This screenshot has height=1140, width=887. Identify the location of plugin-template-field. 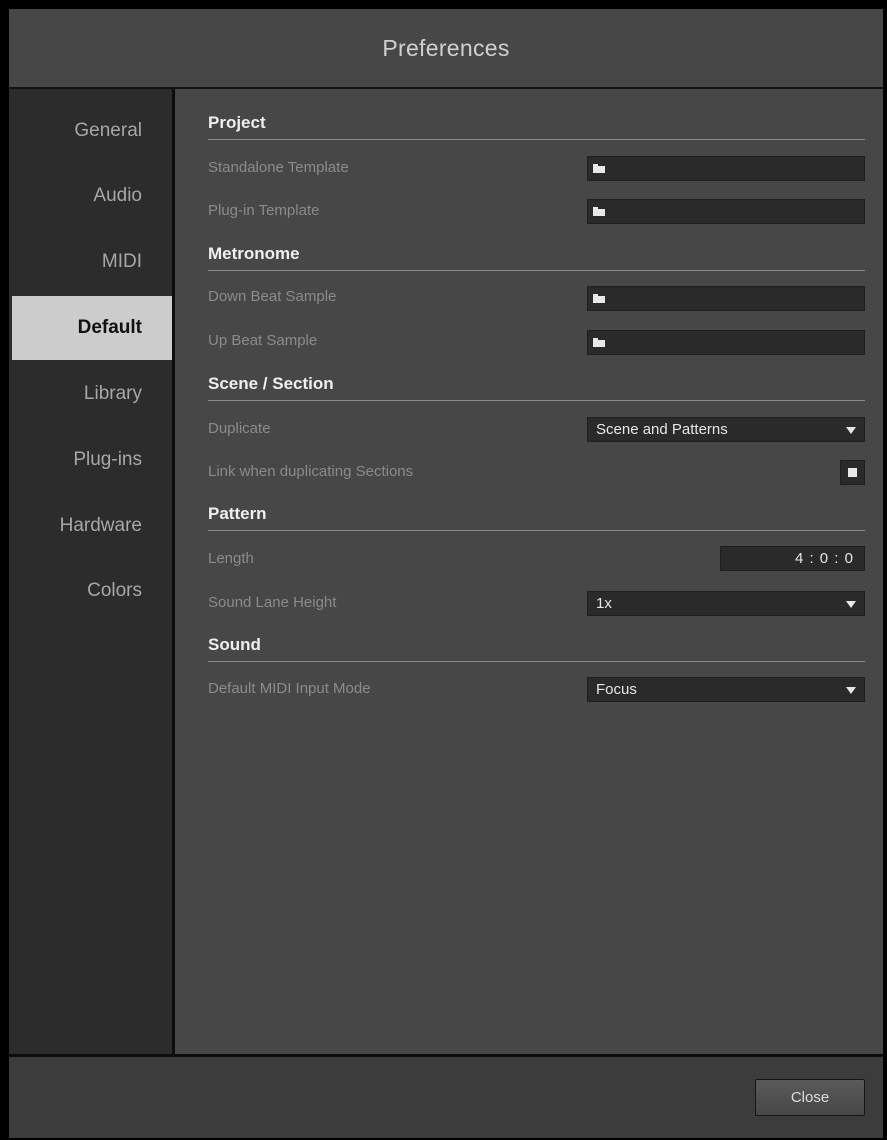
(726, 211).